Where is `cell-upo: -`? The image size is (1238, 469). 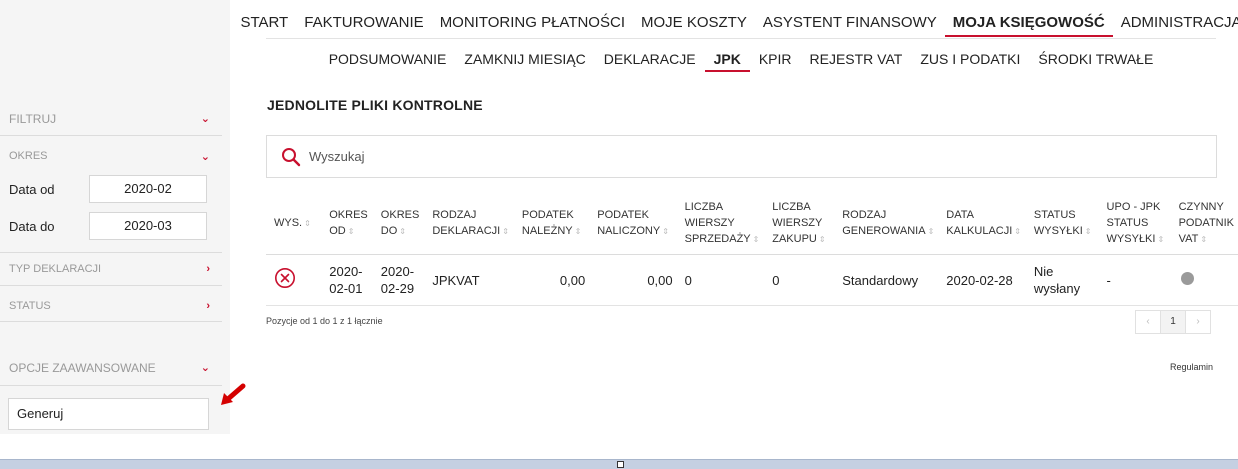 cell-upo: - is located at coordinates (1134, 280).